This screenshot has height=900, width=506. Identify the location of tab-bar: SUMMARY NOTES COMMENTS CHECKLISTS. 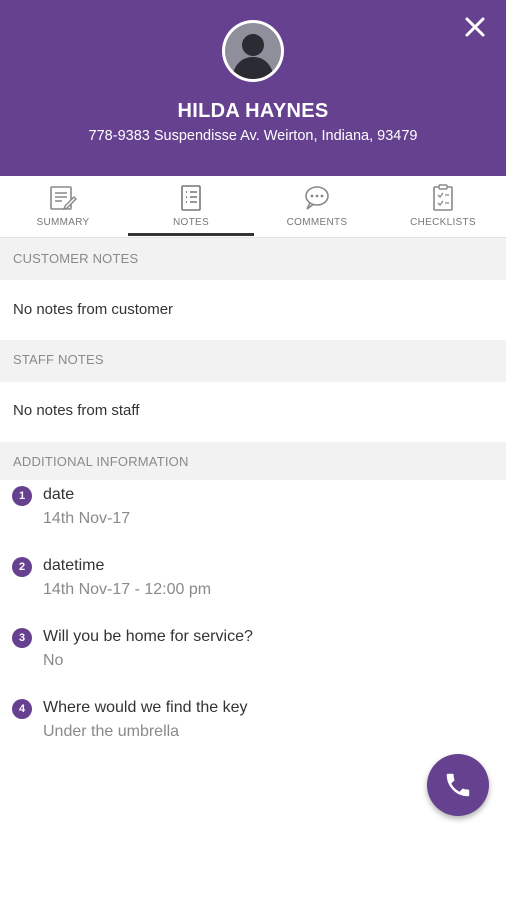
(253, 207).